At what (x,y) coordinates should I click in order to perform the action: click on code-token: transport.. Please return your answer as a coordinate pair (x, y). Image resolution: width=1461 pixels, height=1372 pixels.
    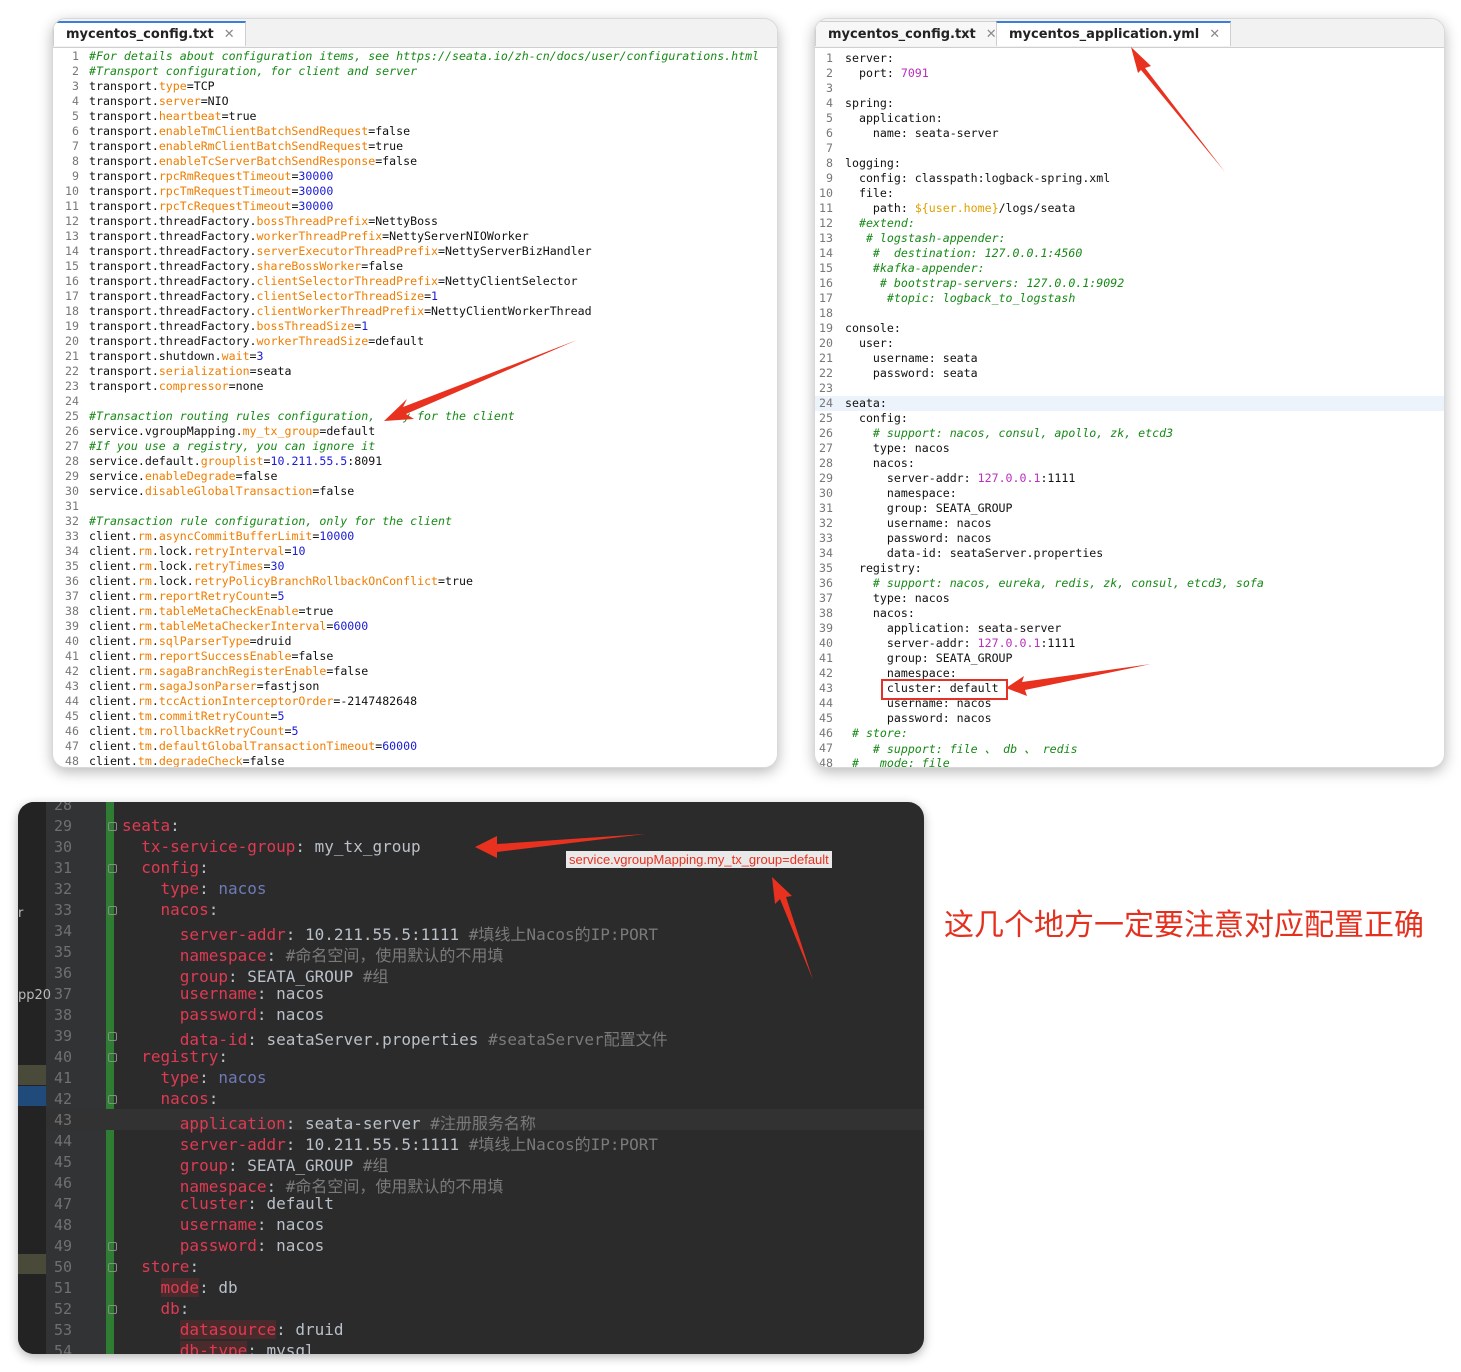
    Looking at the image, I should click on (124, 116).